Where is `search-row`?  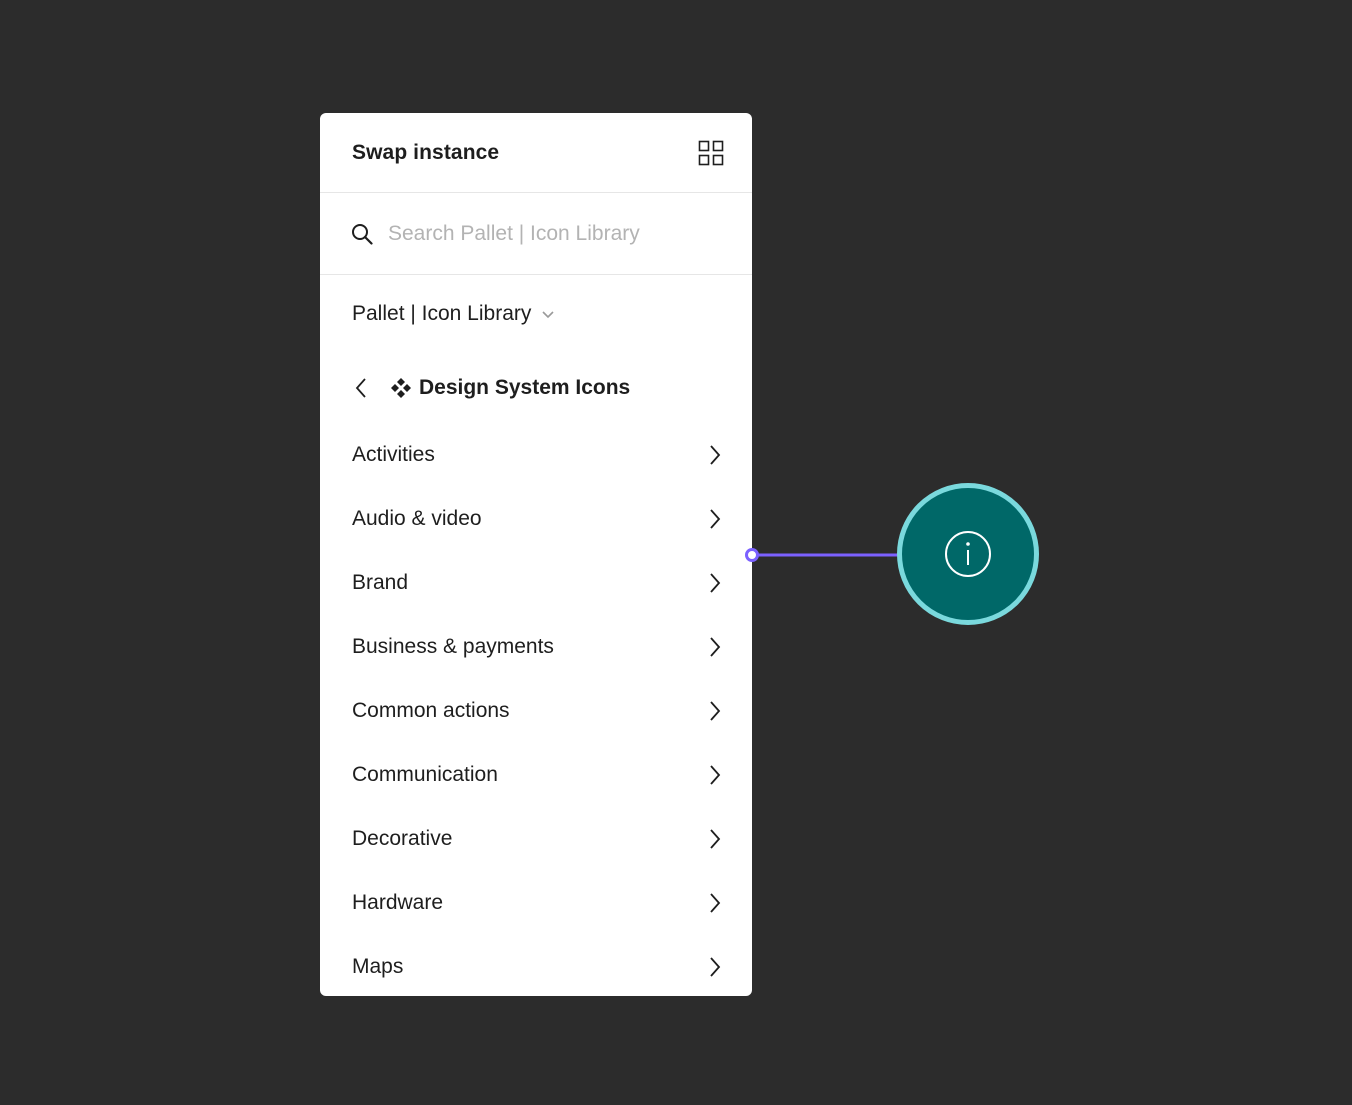
search-row is located at coordinates (536, 234).